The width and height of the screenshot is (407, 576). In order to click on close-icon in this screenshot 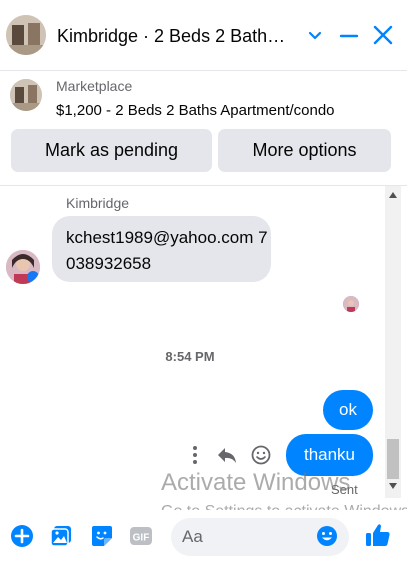, I will do `click(383, 35)`.